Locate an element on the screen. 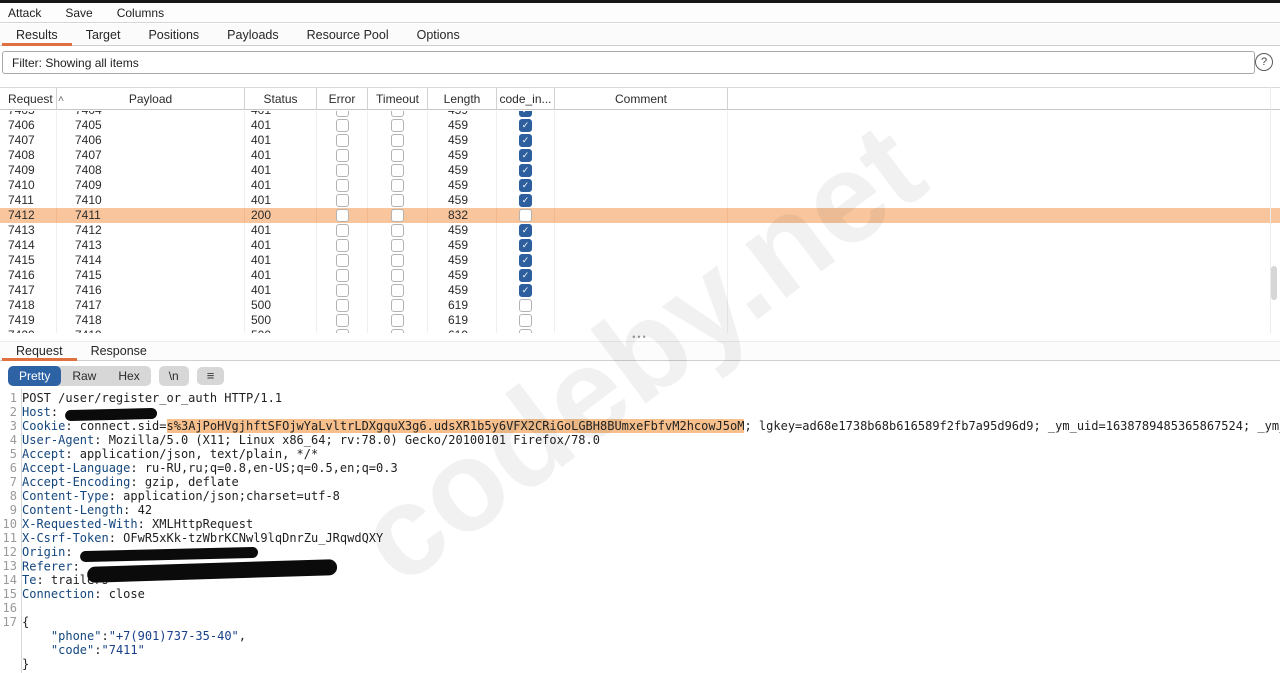 Image resolution: width=1280 pixels, height=673 pixels. cell-payload: 7407 is located at coordinates (151, 155).